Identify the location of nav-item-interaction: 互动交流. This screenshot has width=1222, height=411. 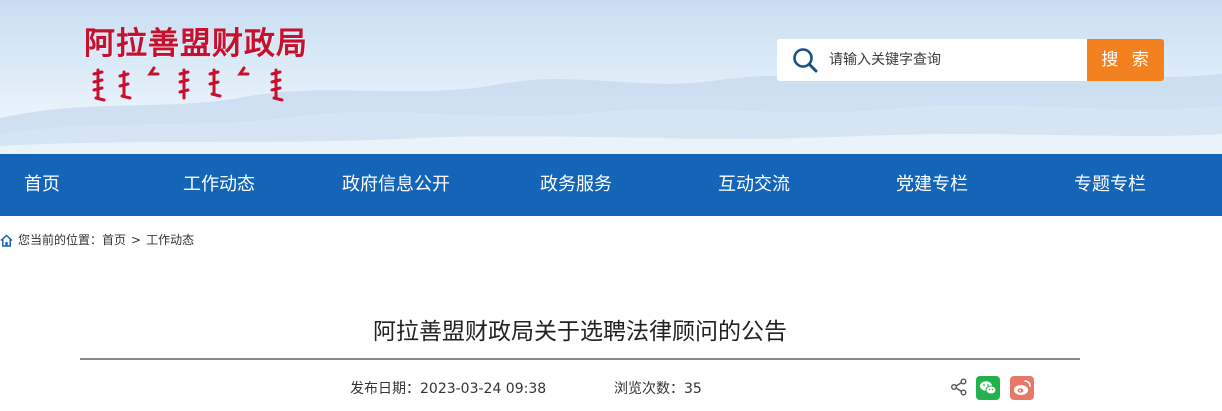
(754, 185).